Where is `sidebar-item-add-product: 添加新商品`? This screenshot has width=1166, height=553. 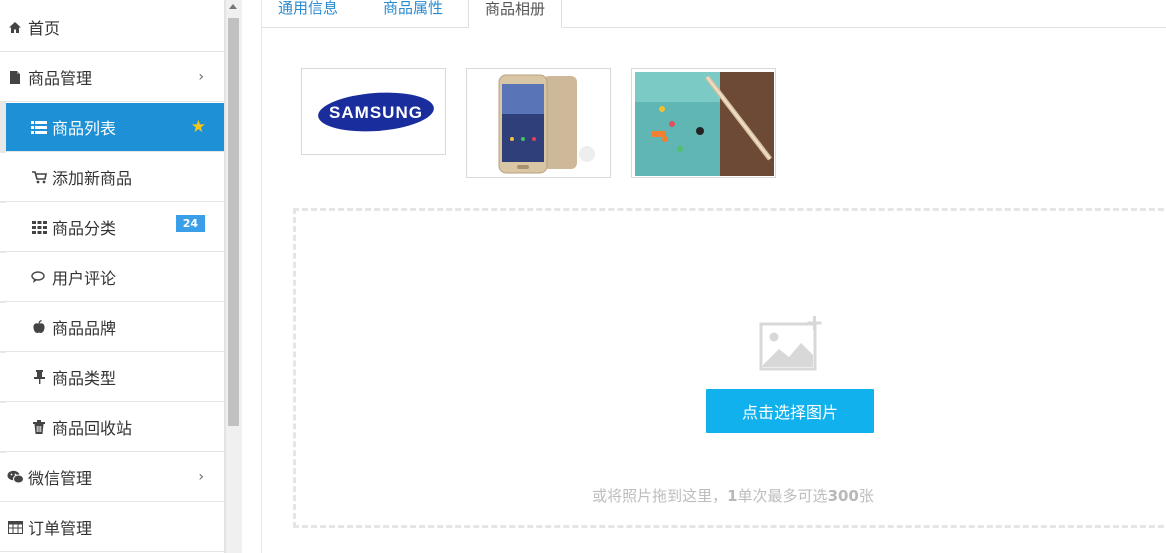
sidebar-item-add-product: 添加新商品 is located at coordinates (112, 177).